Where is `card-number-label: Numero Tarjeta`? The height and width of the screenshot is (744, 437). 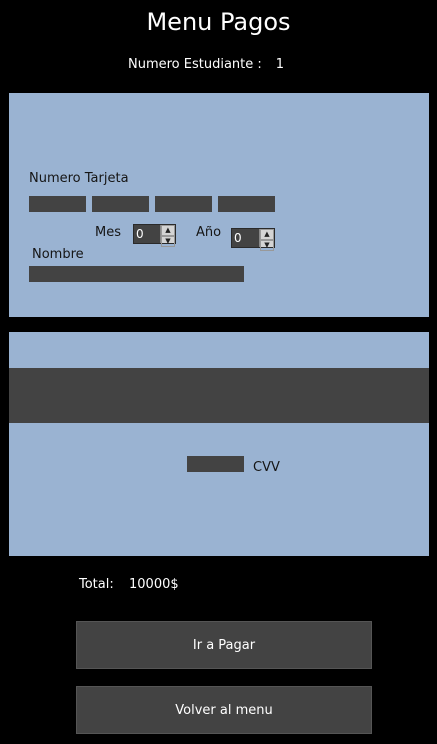
card-number-label: Numero Tarjeta is located at coordinates (79, 178).